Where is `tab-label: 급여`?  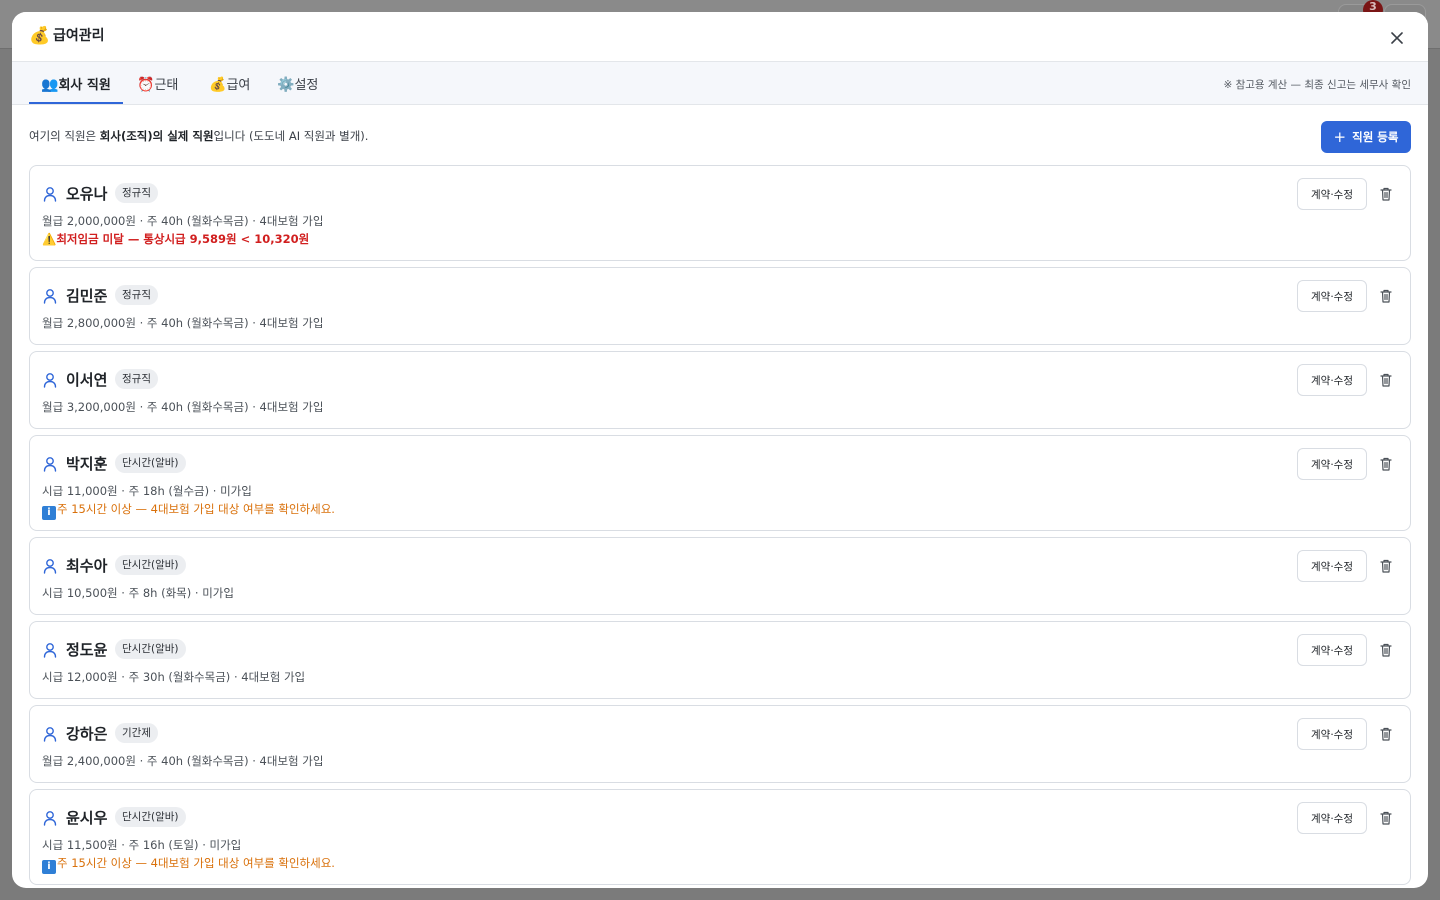 tab-label: 급여 is located at coordinates (238, 85).